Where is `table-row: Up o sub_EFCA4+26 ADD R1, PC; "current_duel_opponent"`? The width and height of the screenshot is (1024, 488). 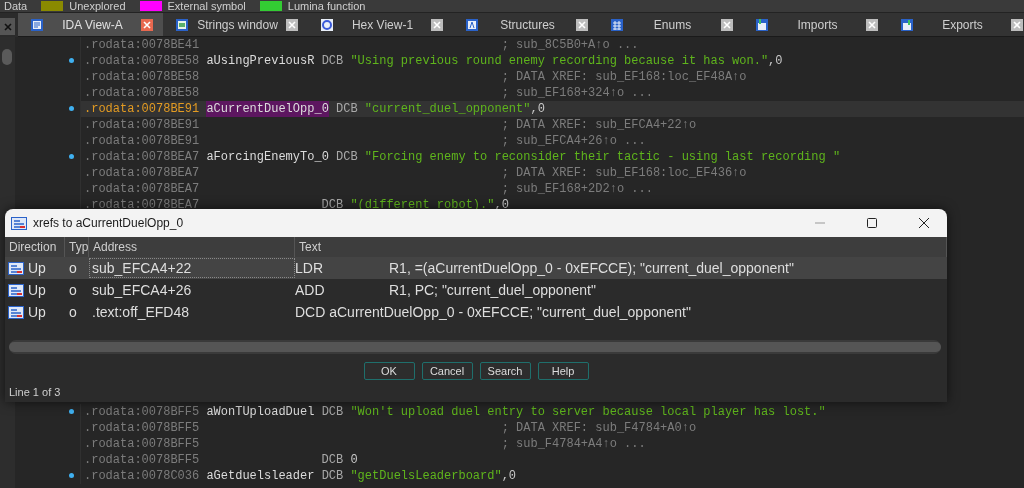 table-row: Up o sub_EFCA4+26 ADD R1, PC; "current_duel_opponent" is located at coordinates (476, 290).